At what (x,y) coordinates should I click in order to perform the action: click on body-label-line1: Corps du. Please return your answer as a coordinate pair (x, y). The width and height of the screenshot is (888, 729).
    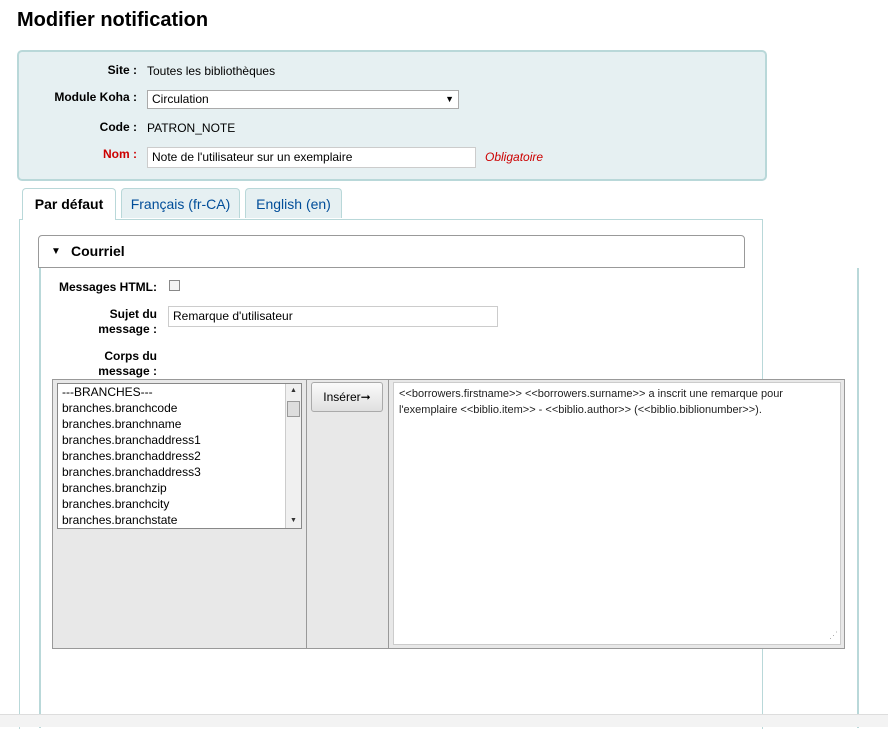
    Looking at the image, I should click on (130, 356).